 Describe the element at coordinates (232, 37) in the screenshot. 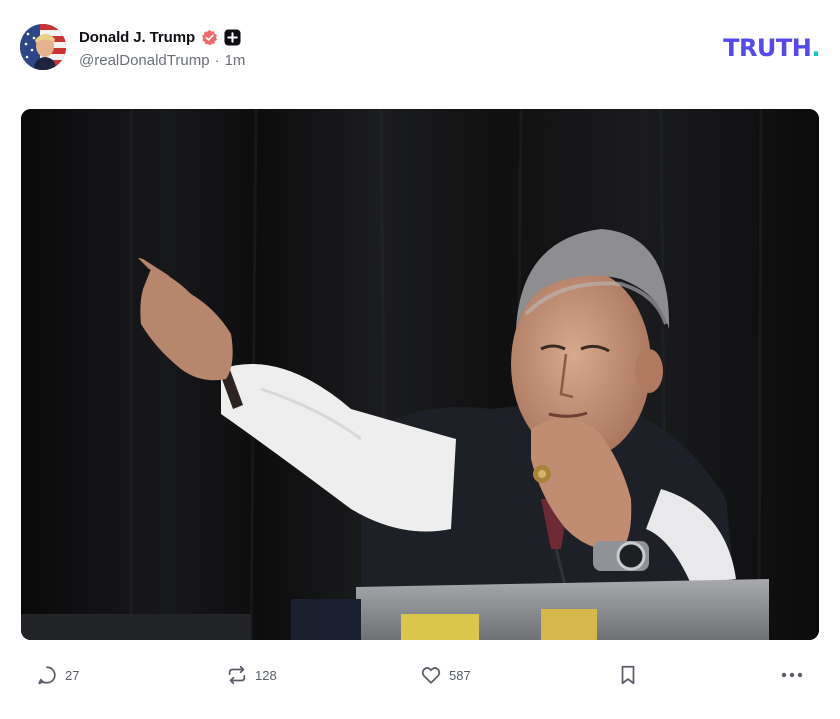

I see `plus-badge-icon` at that location.